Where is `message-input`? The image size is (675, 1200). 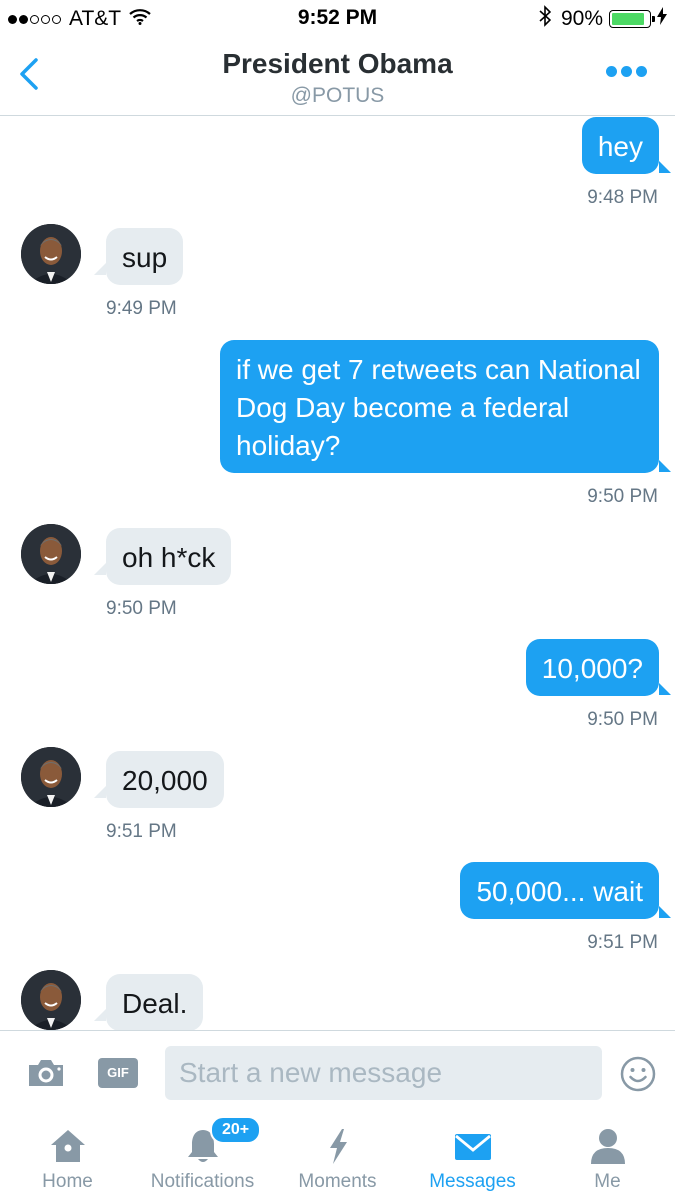
message-input is located at coordinates (383, 1073).